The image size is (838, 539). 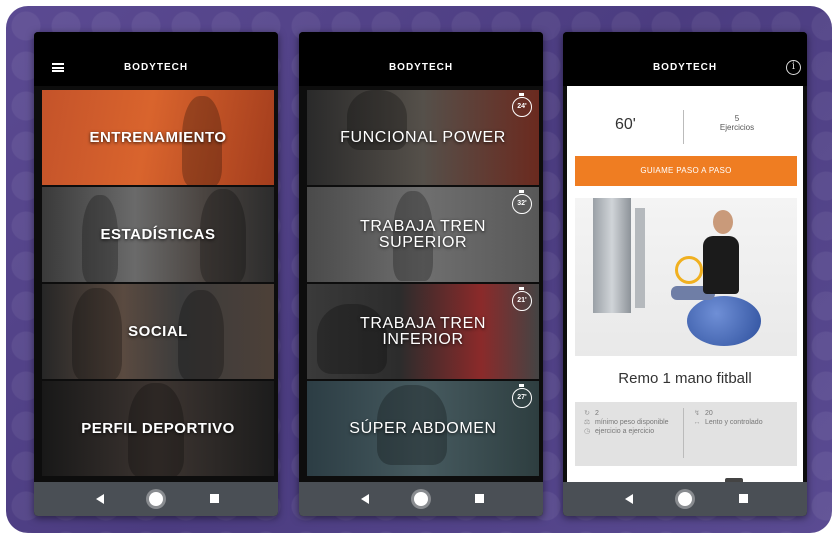 I want to click on fitball, so click(x=724, y=321).